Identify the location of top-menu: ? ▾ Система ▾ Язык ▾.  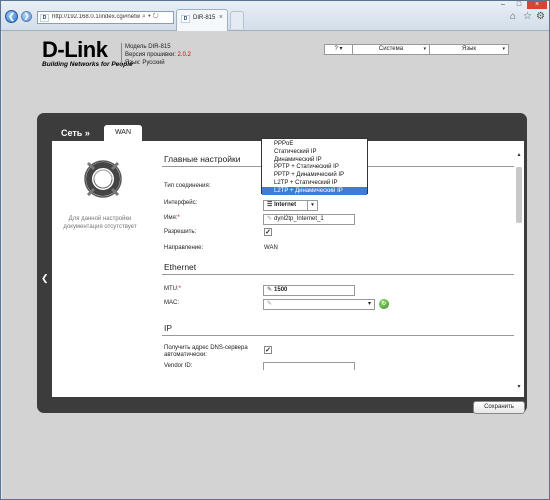
(416, 49).